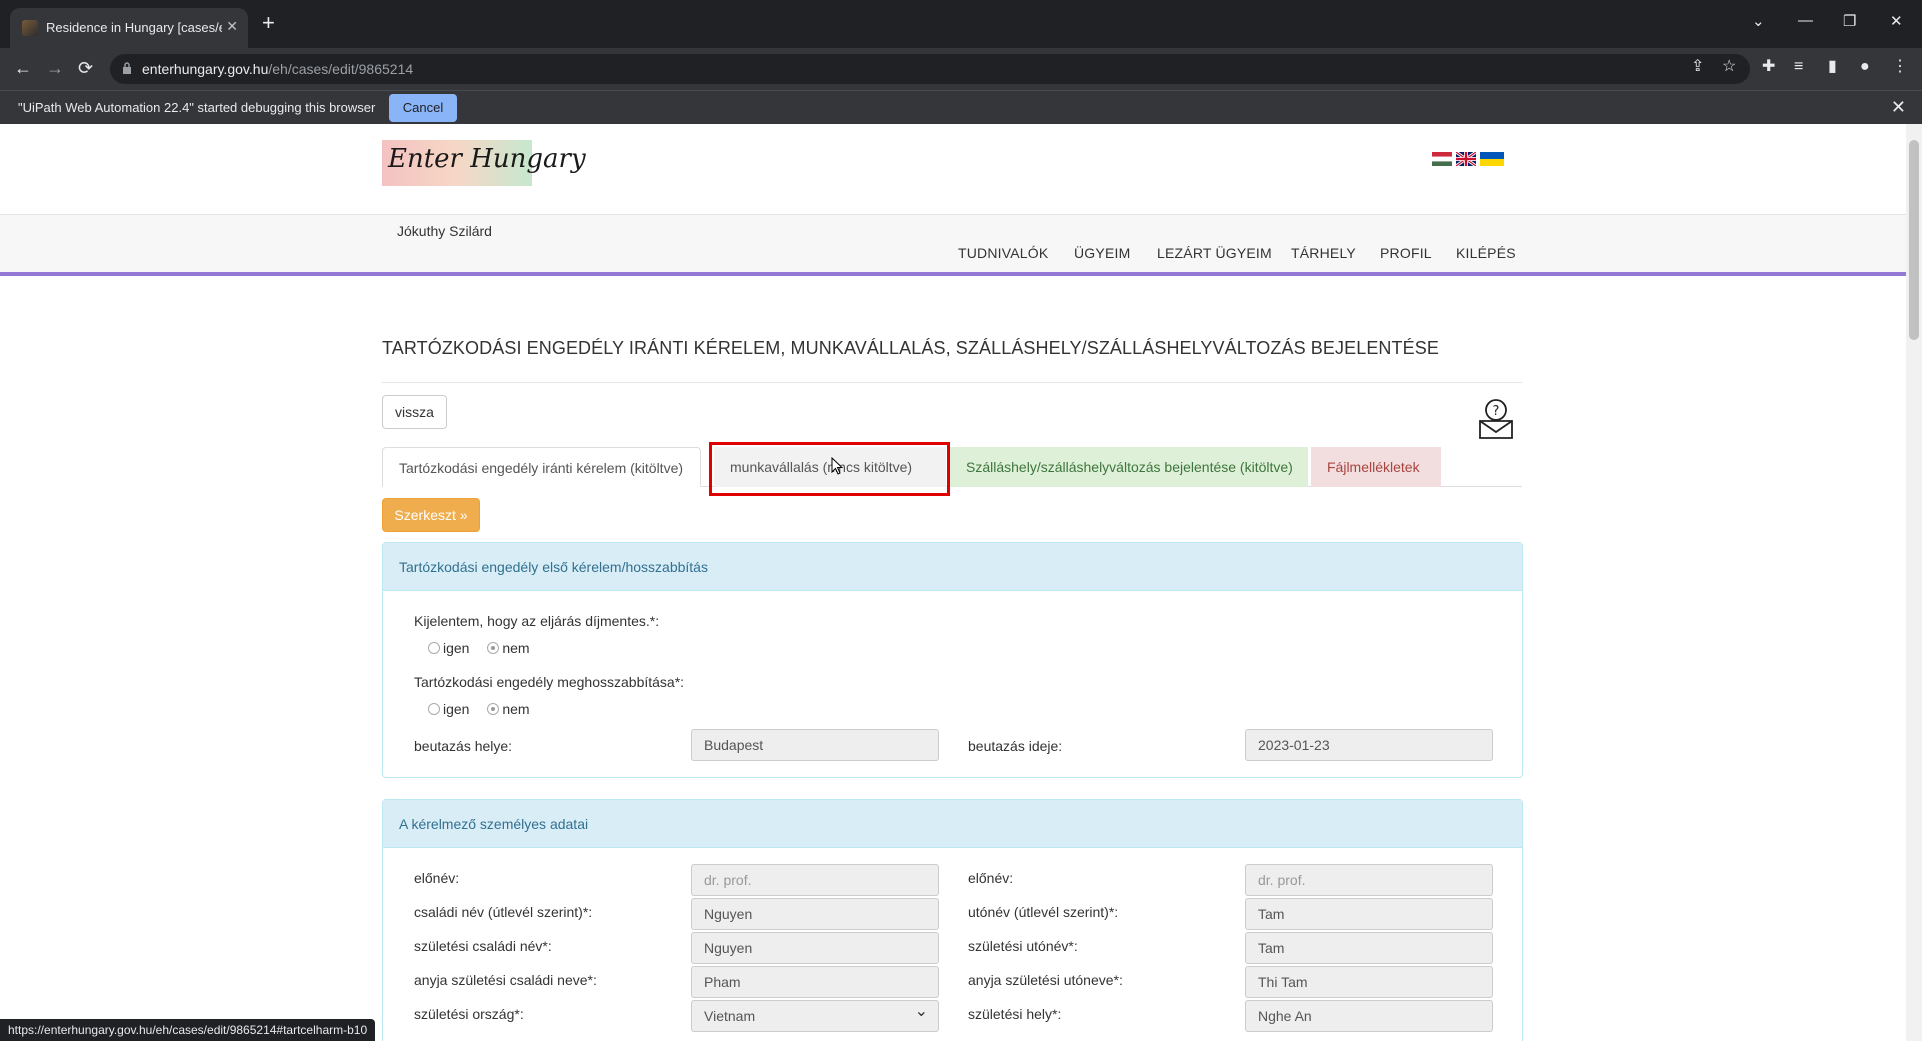 The image size is (1922, 1041). What do you see at coordinates (268, 23) in the screenshot?
I see `new-tab-icon: +` at bounding box center [268, 23].